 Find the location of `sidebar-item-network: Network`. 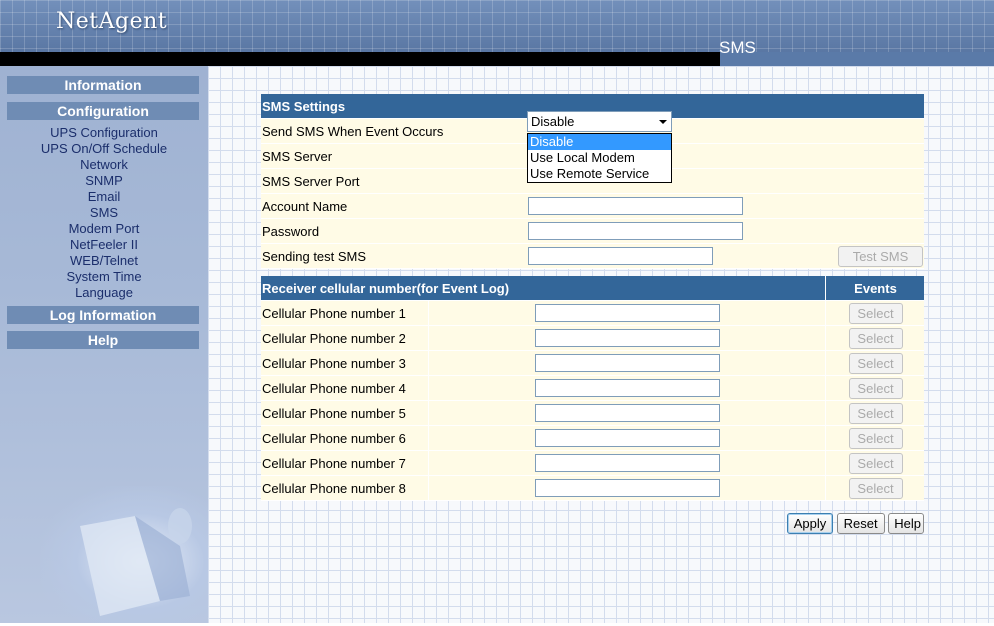

sidebar-item-network: Network is located at coordinates (104, 165).